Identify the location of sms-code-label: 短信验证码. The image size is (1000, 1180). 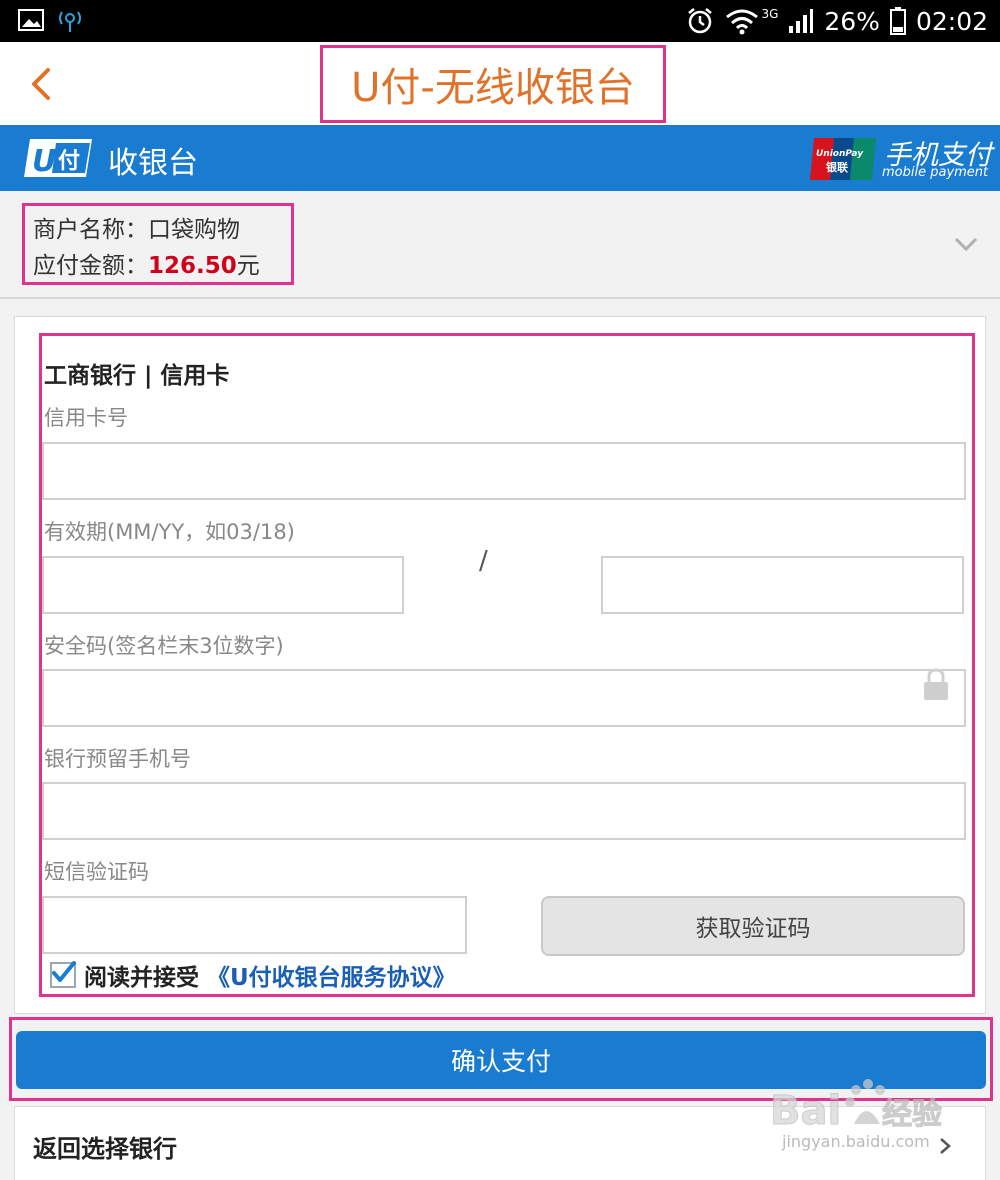
(96, 872).